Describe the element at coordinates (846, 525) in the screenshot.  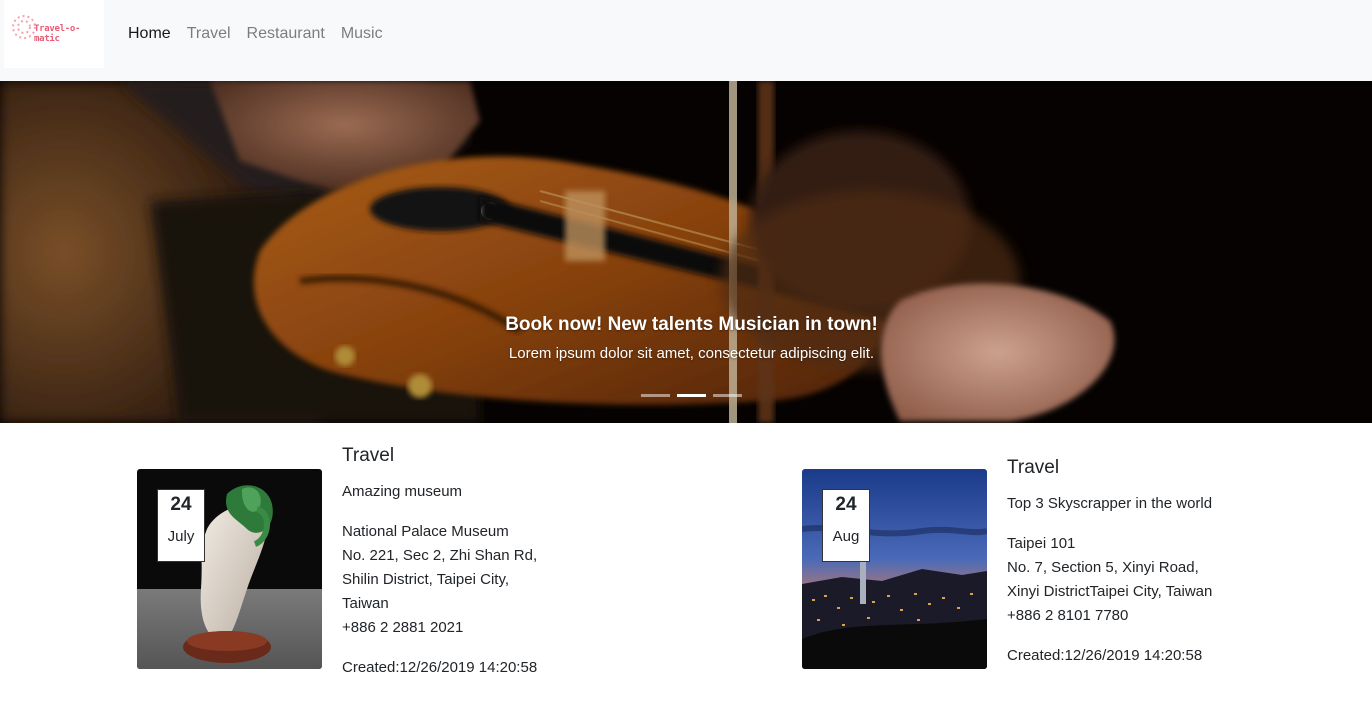
I see `date-badge: 24 Aug` at that location.